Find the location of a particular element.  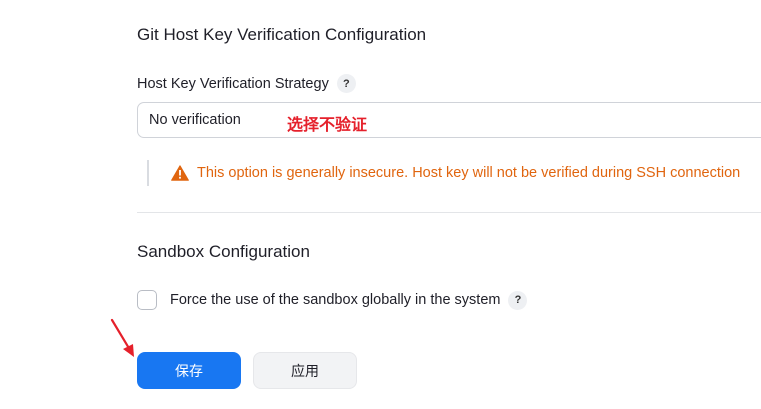

strategy-label: Host Key Verification Strategy is located at coordinates (233, 83).